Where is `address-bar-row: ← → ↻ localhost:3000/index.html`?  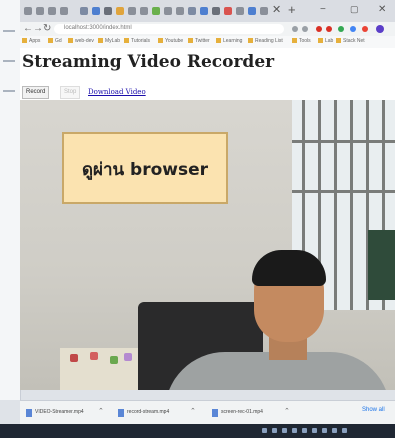
address-bar-row: ← → ↻ localhost:3000/index.html is located at coordinates (207, 29).